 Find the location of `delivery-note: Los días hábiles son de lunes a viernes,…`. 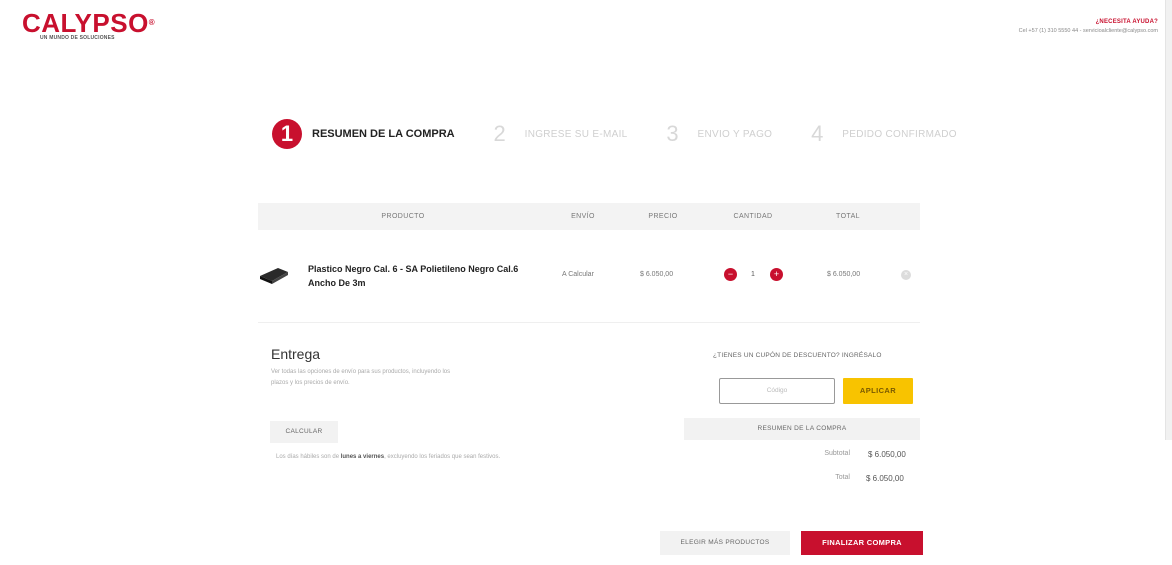

delivery-note: Los días hábiles son de lunes a viernes,… is located at coordinates (388, 457).